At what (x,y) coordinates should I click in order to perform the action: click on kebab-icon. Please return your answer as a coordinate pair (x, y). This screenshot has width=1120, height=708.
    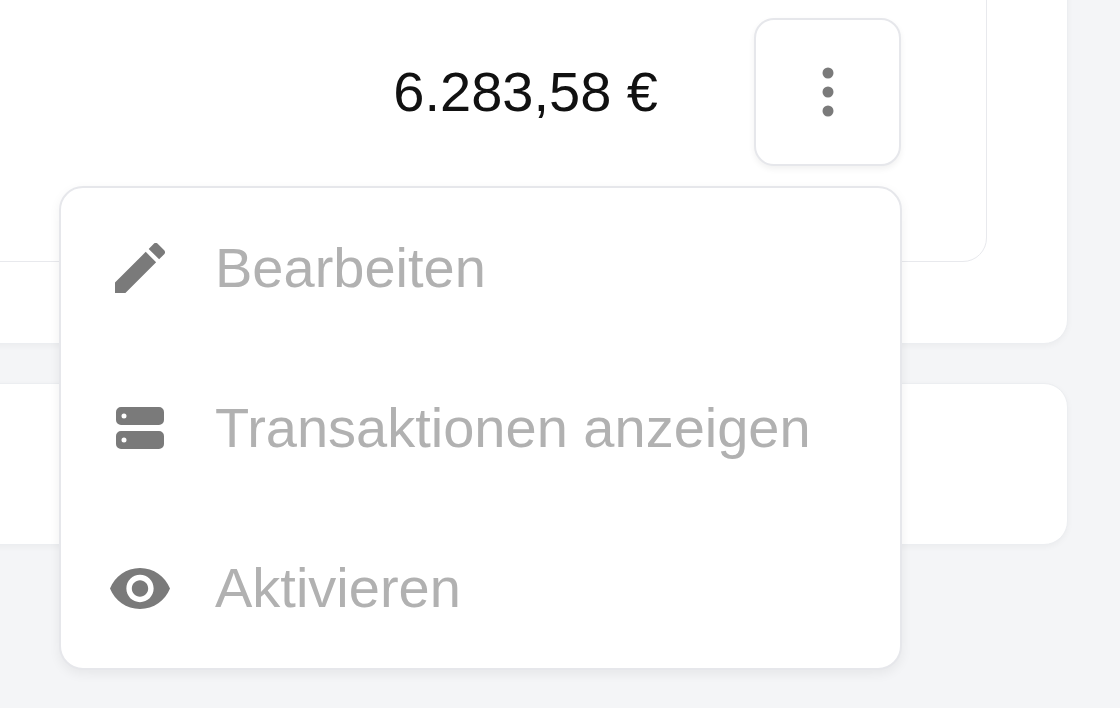
    Looking at the image, I should click on (827, 92).